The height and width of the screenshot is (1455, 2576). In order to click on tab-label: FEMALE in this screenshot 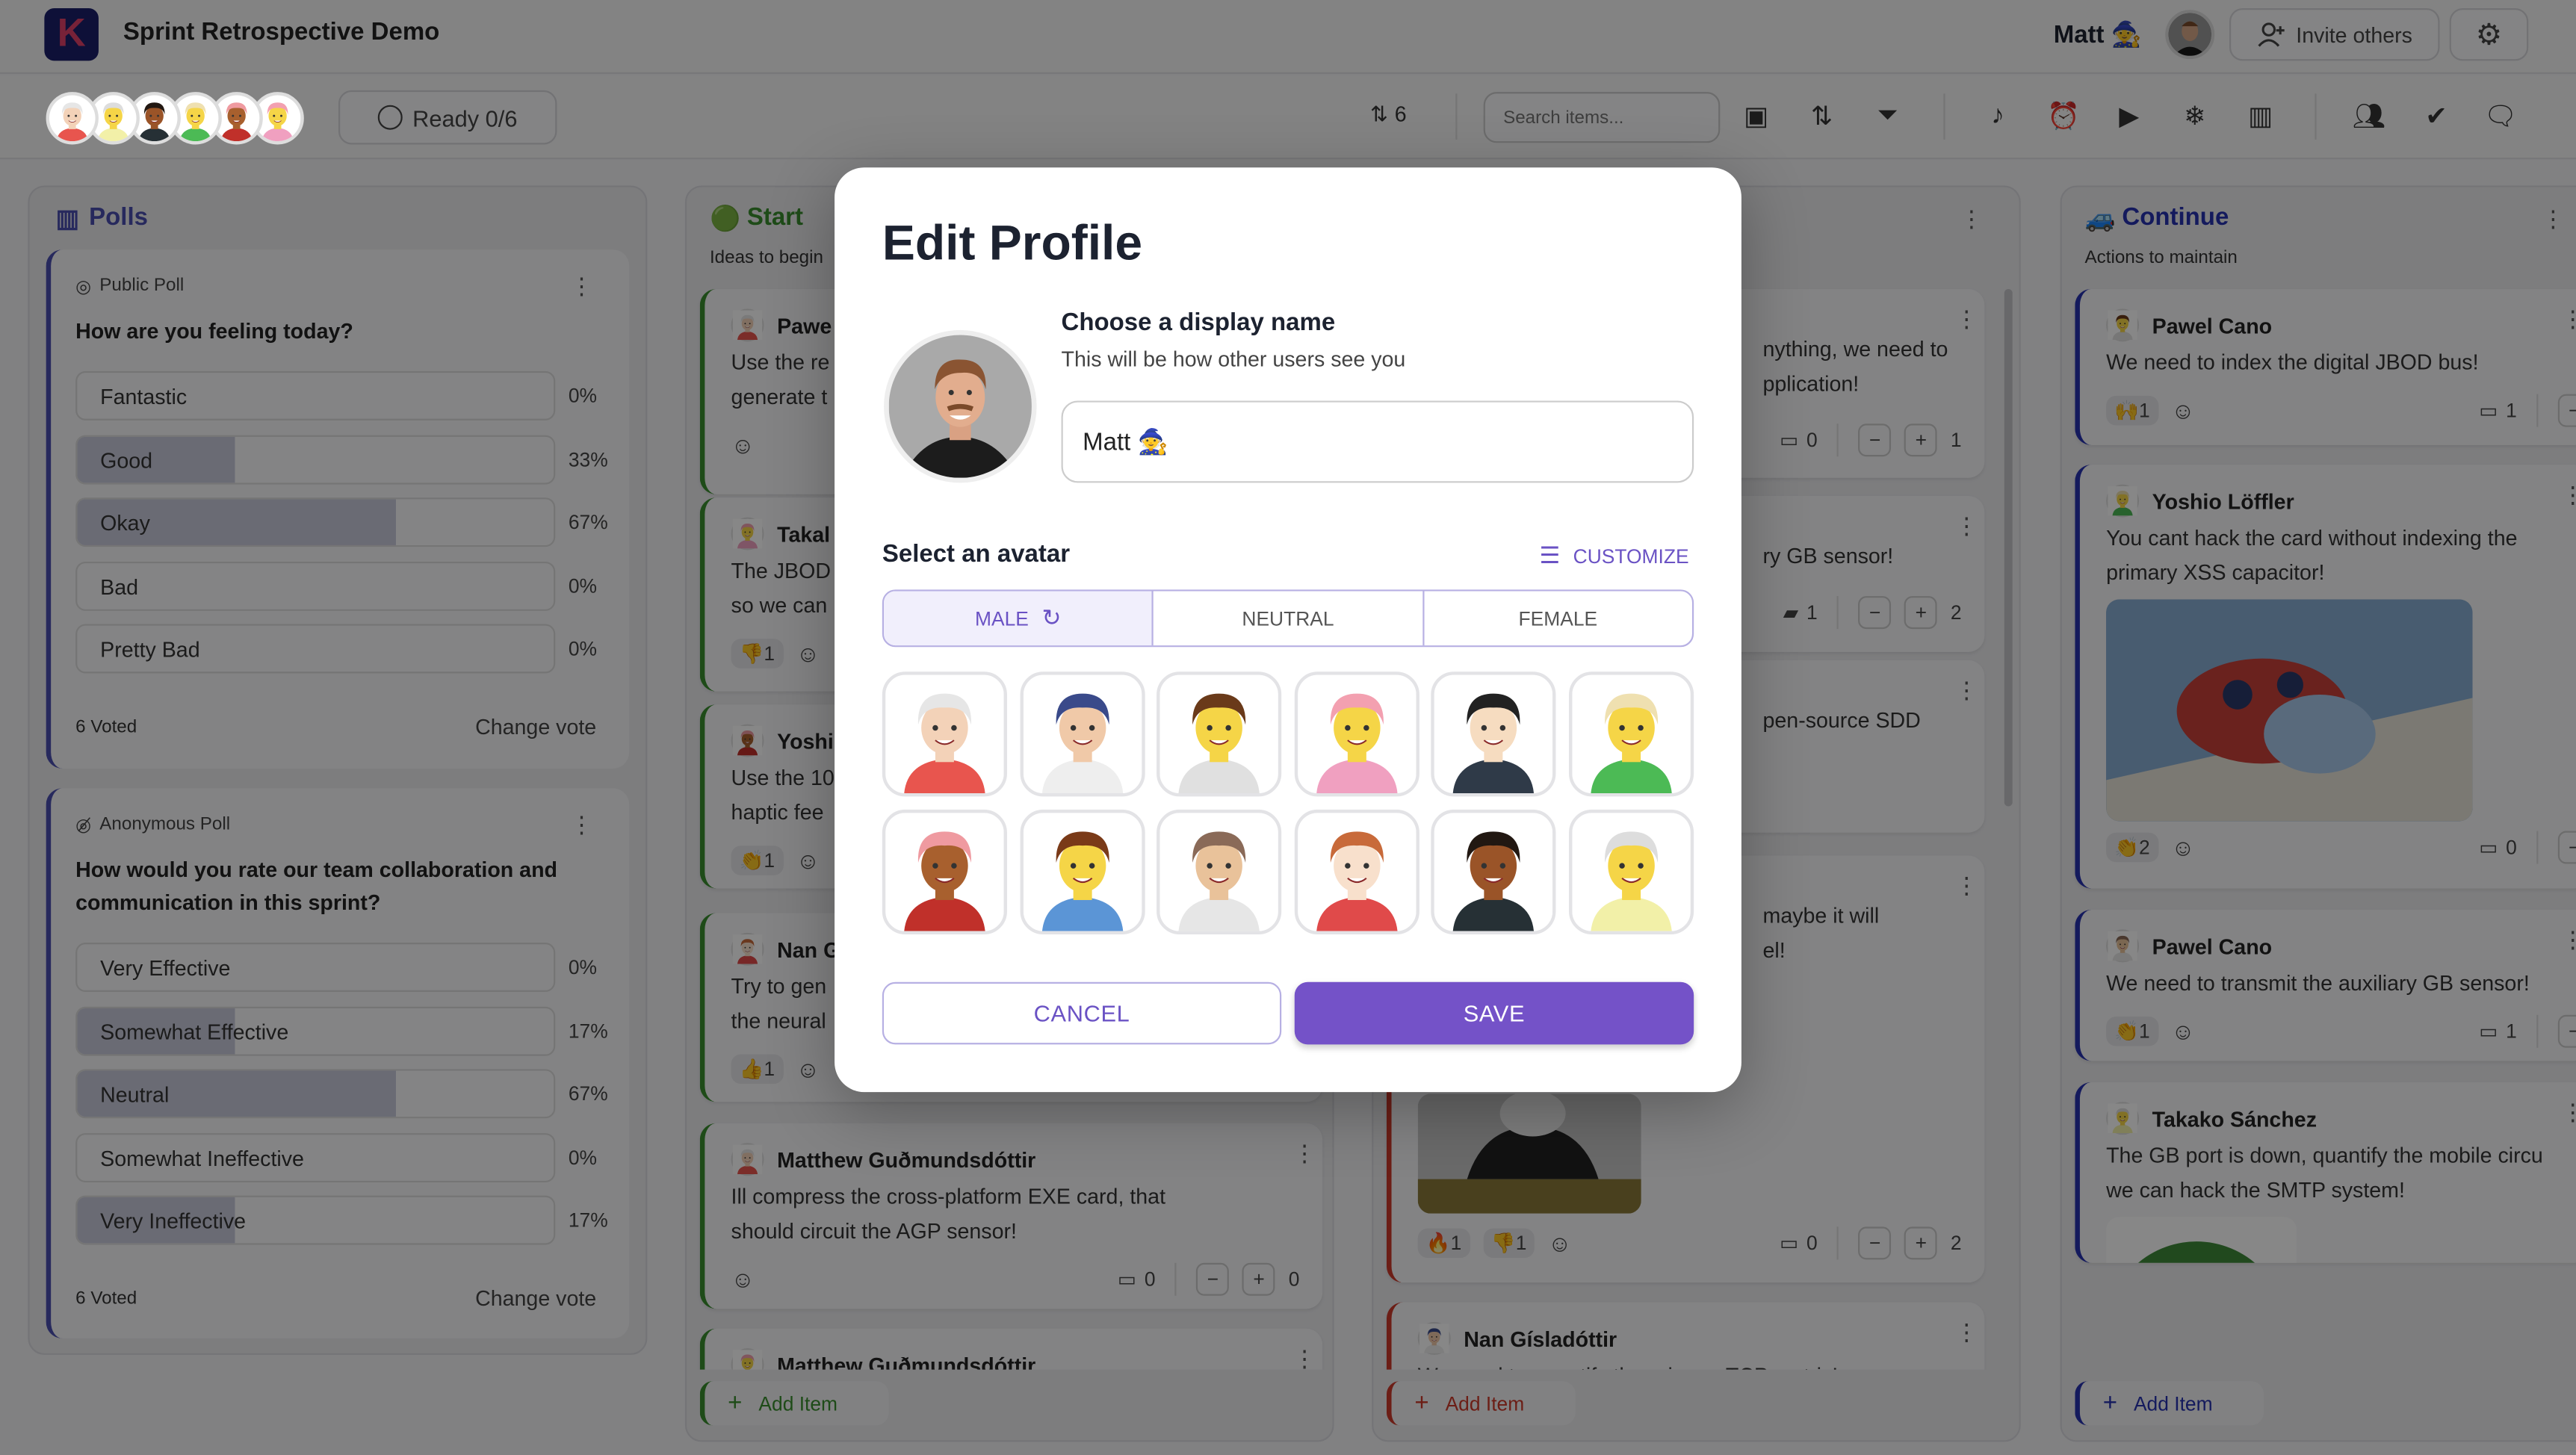, I will do `click(1558, 618)`.